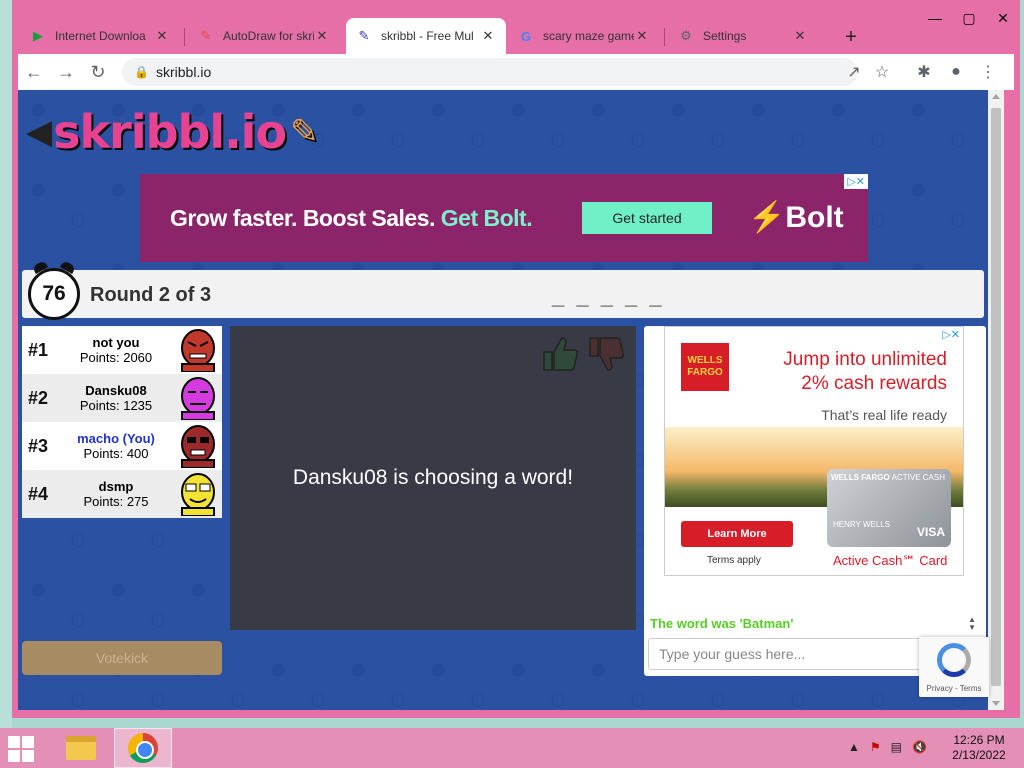  I want to click on play-icon: ▶, so click(38, 35).